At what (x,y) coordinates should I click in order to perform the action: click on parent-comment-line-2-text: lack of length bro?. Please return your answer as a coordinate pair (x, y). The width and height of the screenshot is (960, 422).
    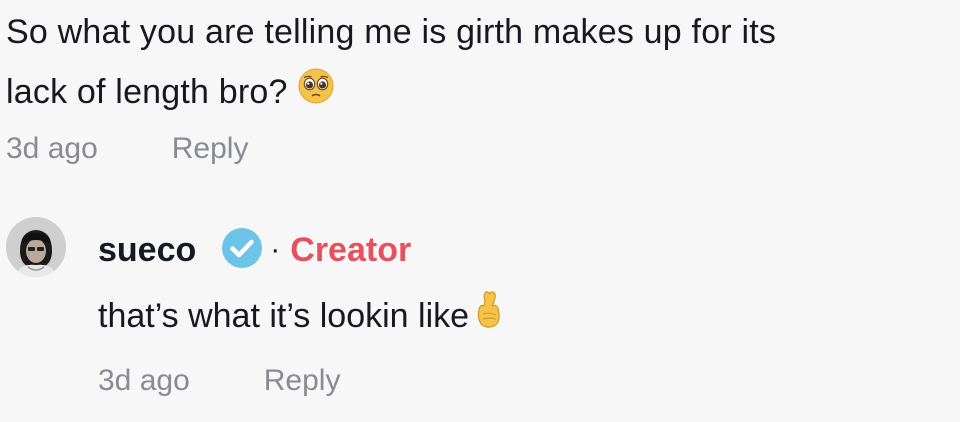
    Looking at the image, I should click on (147, 92).